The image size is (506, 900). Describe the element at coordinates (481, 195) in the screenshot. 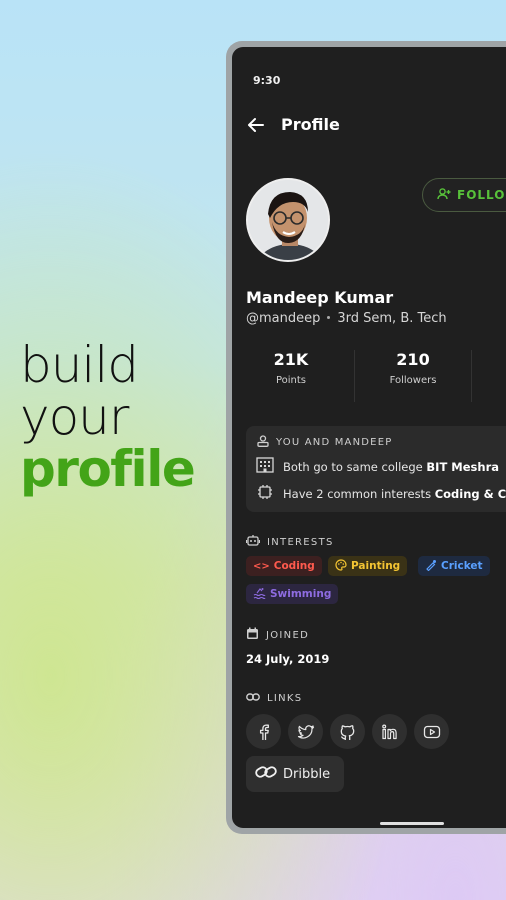

I see `follow-label: FOLLOW` at that location.